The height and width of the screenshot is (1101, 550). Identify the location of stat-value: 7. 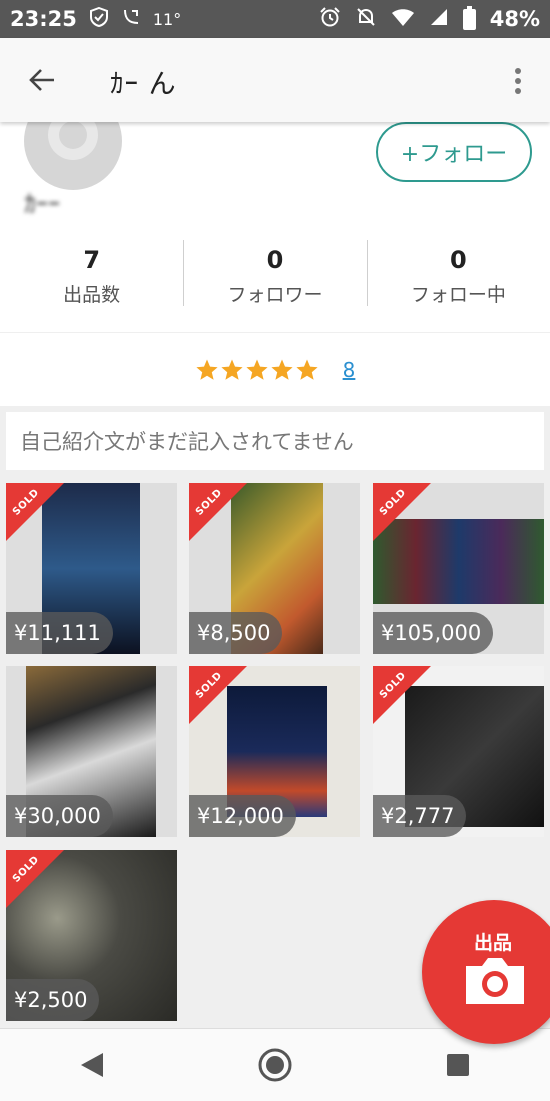
(92, 260).